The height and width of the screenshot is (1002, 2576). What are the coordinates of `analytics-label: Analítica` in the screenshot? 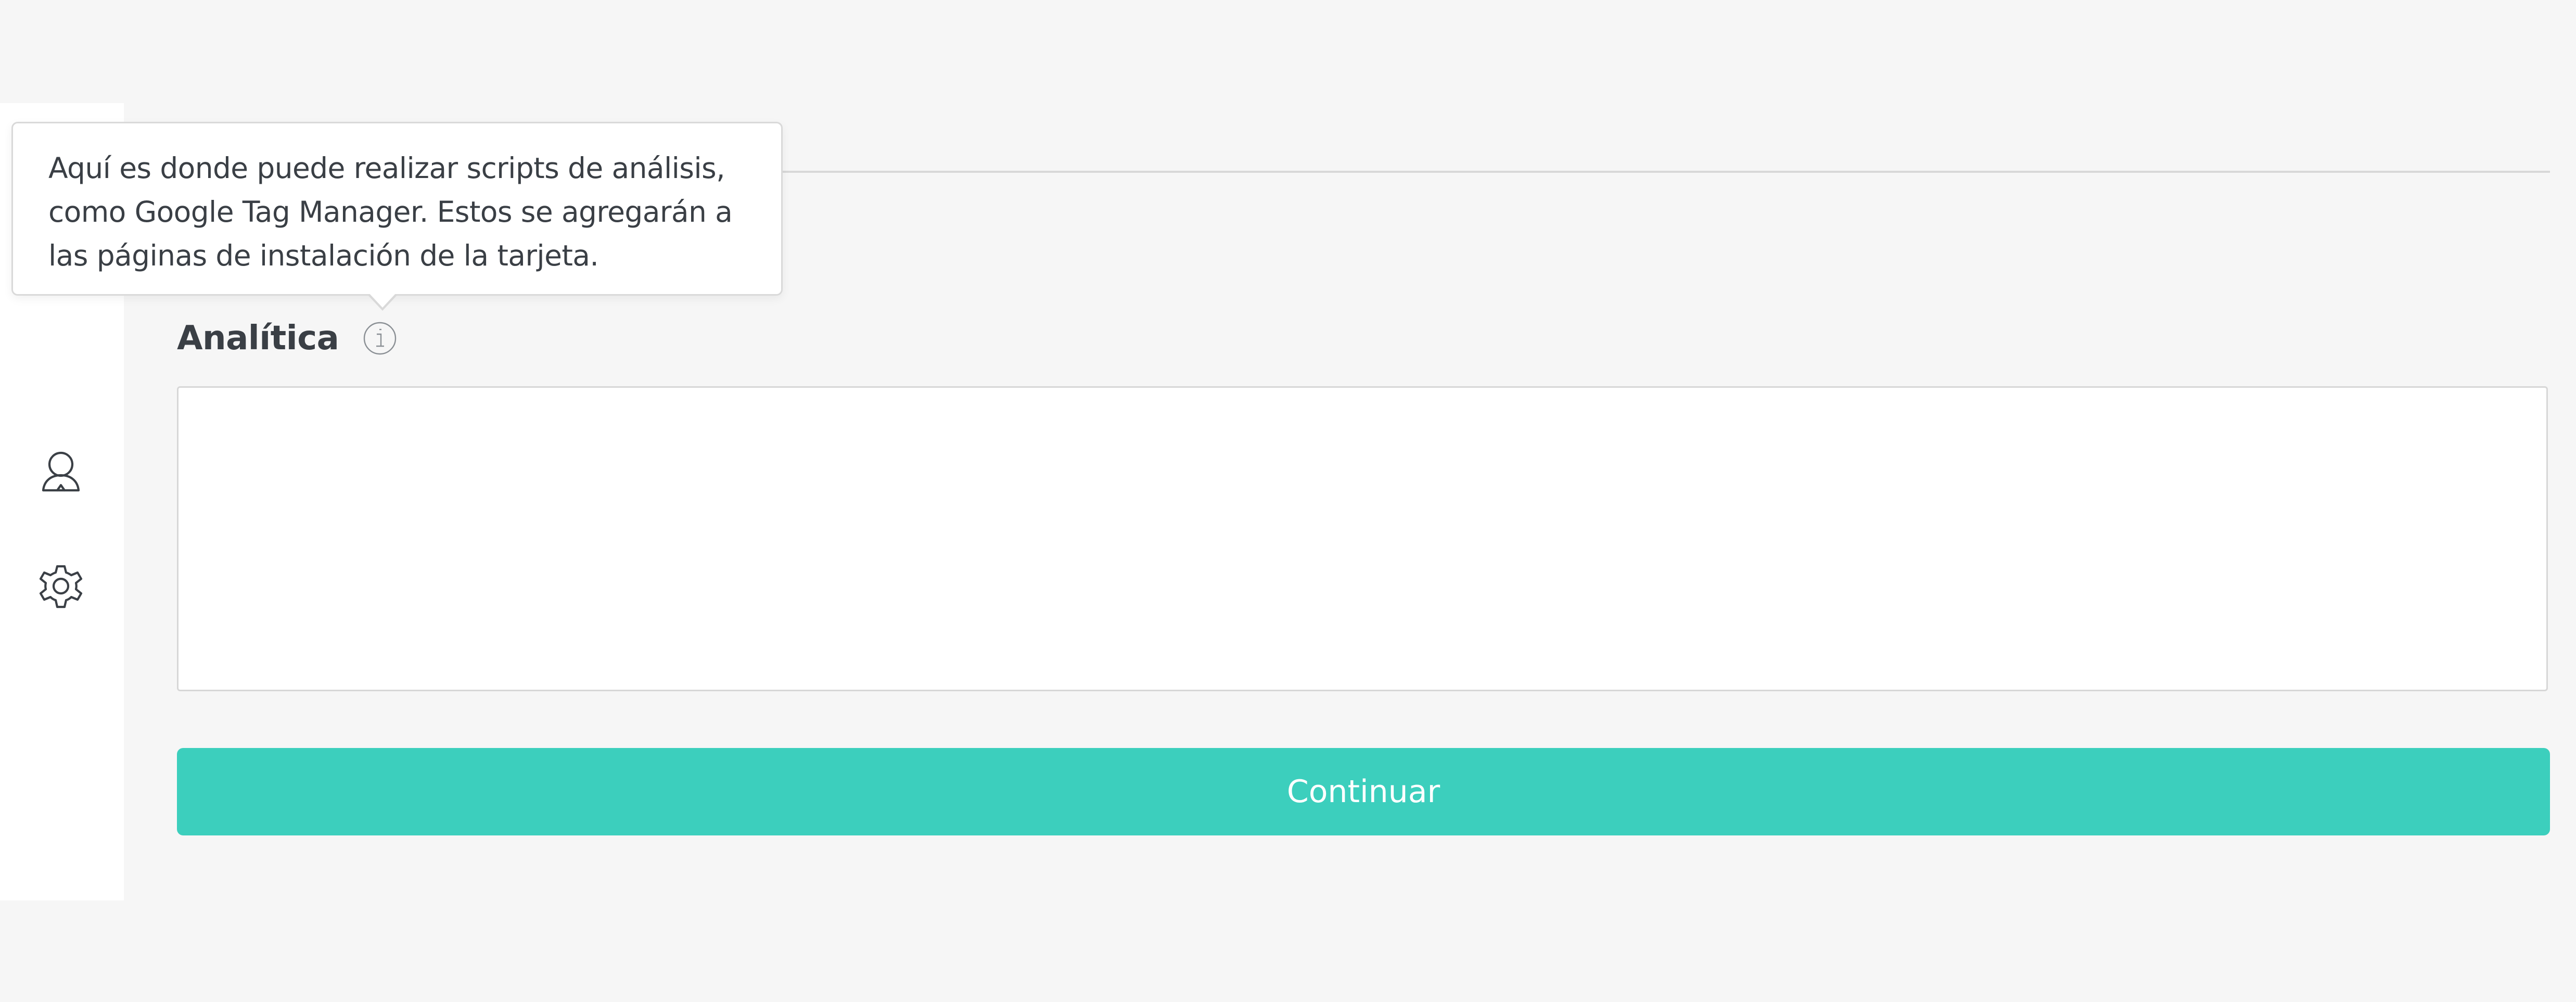 It's located at (258, 338).